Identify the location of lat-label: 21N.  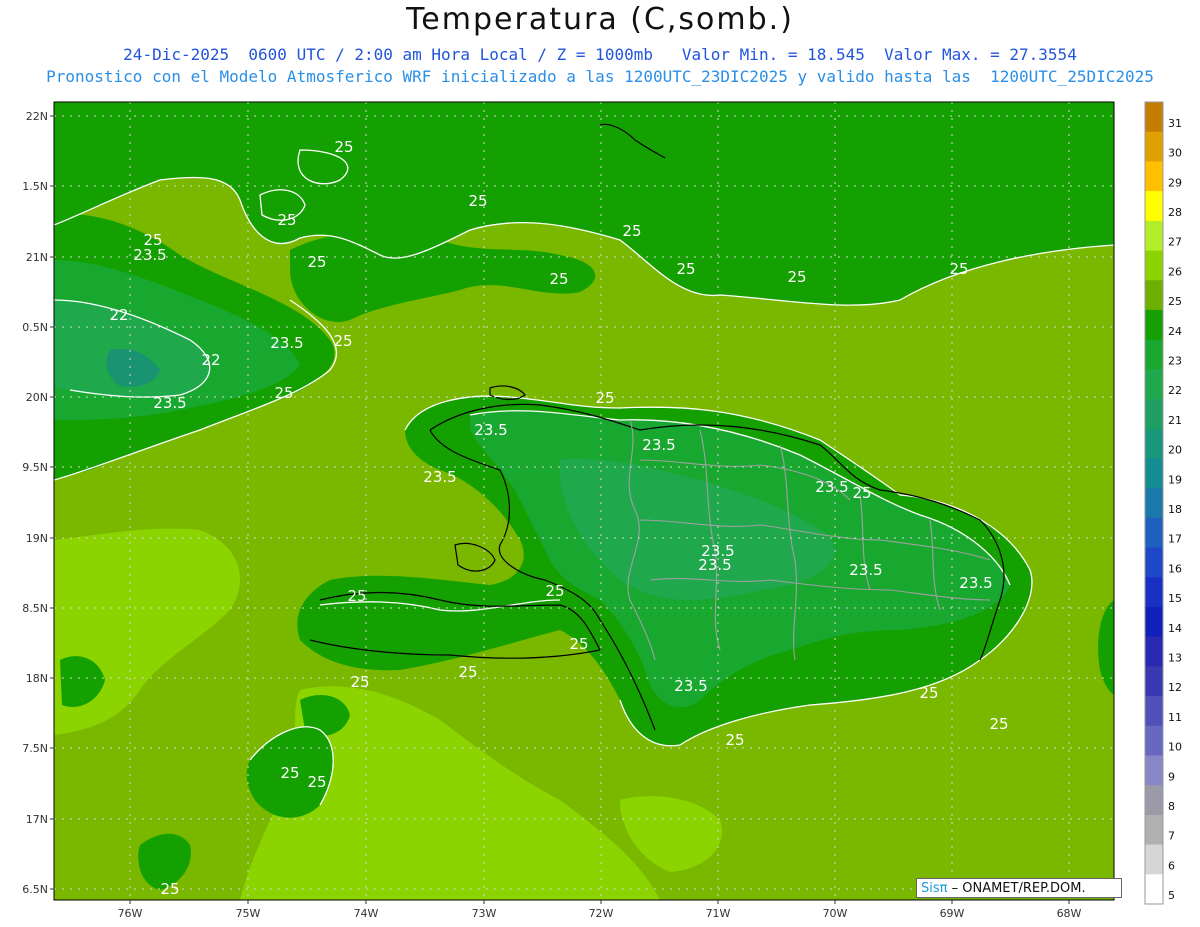
(37, 257).